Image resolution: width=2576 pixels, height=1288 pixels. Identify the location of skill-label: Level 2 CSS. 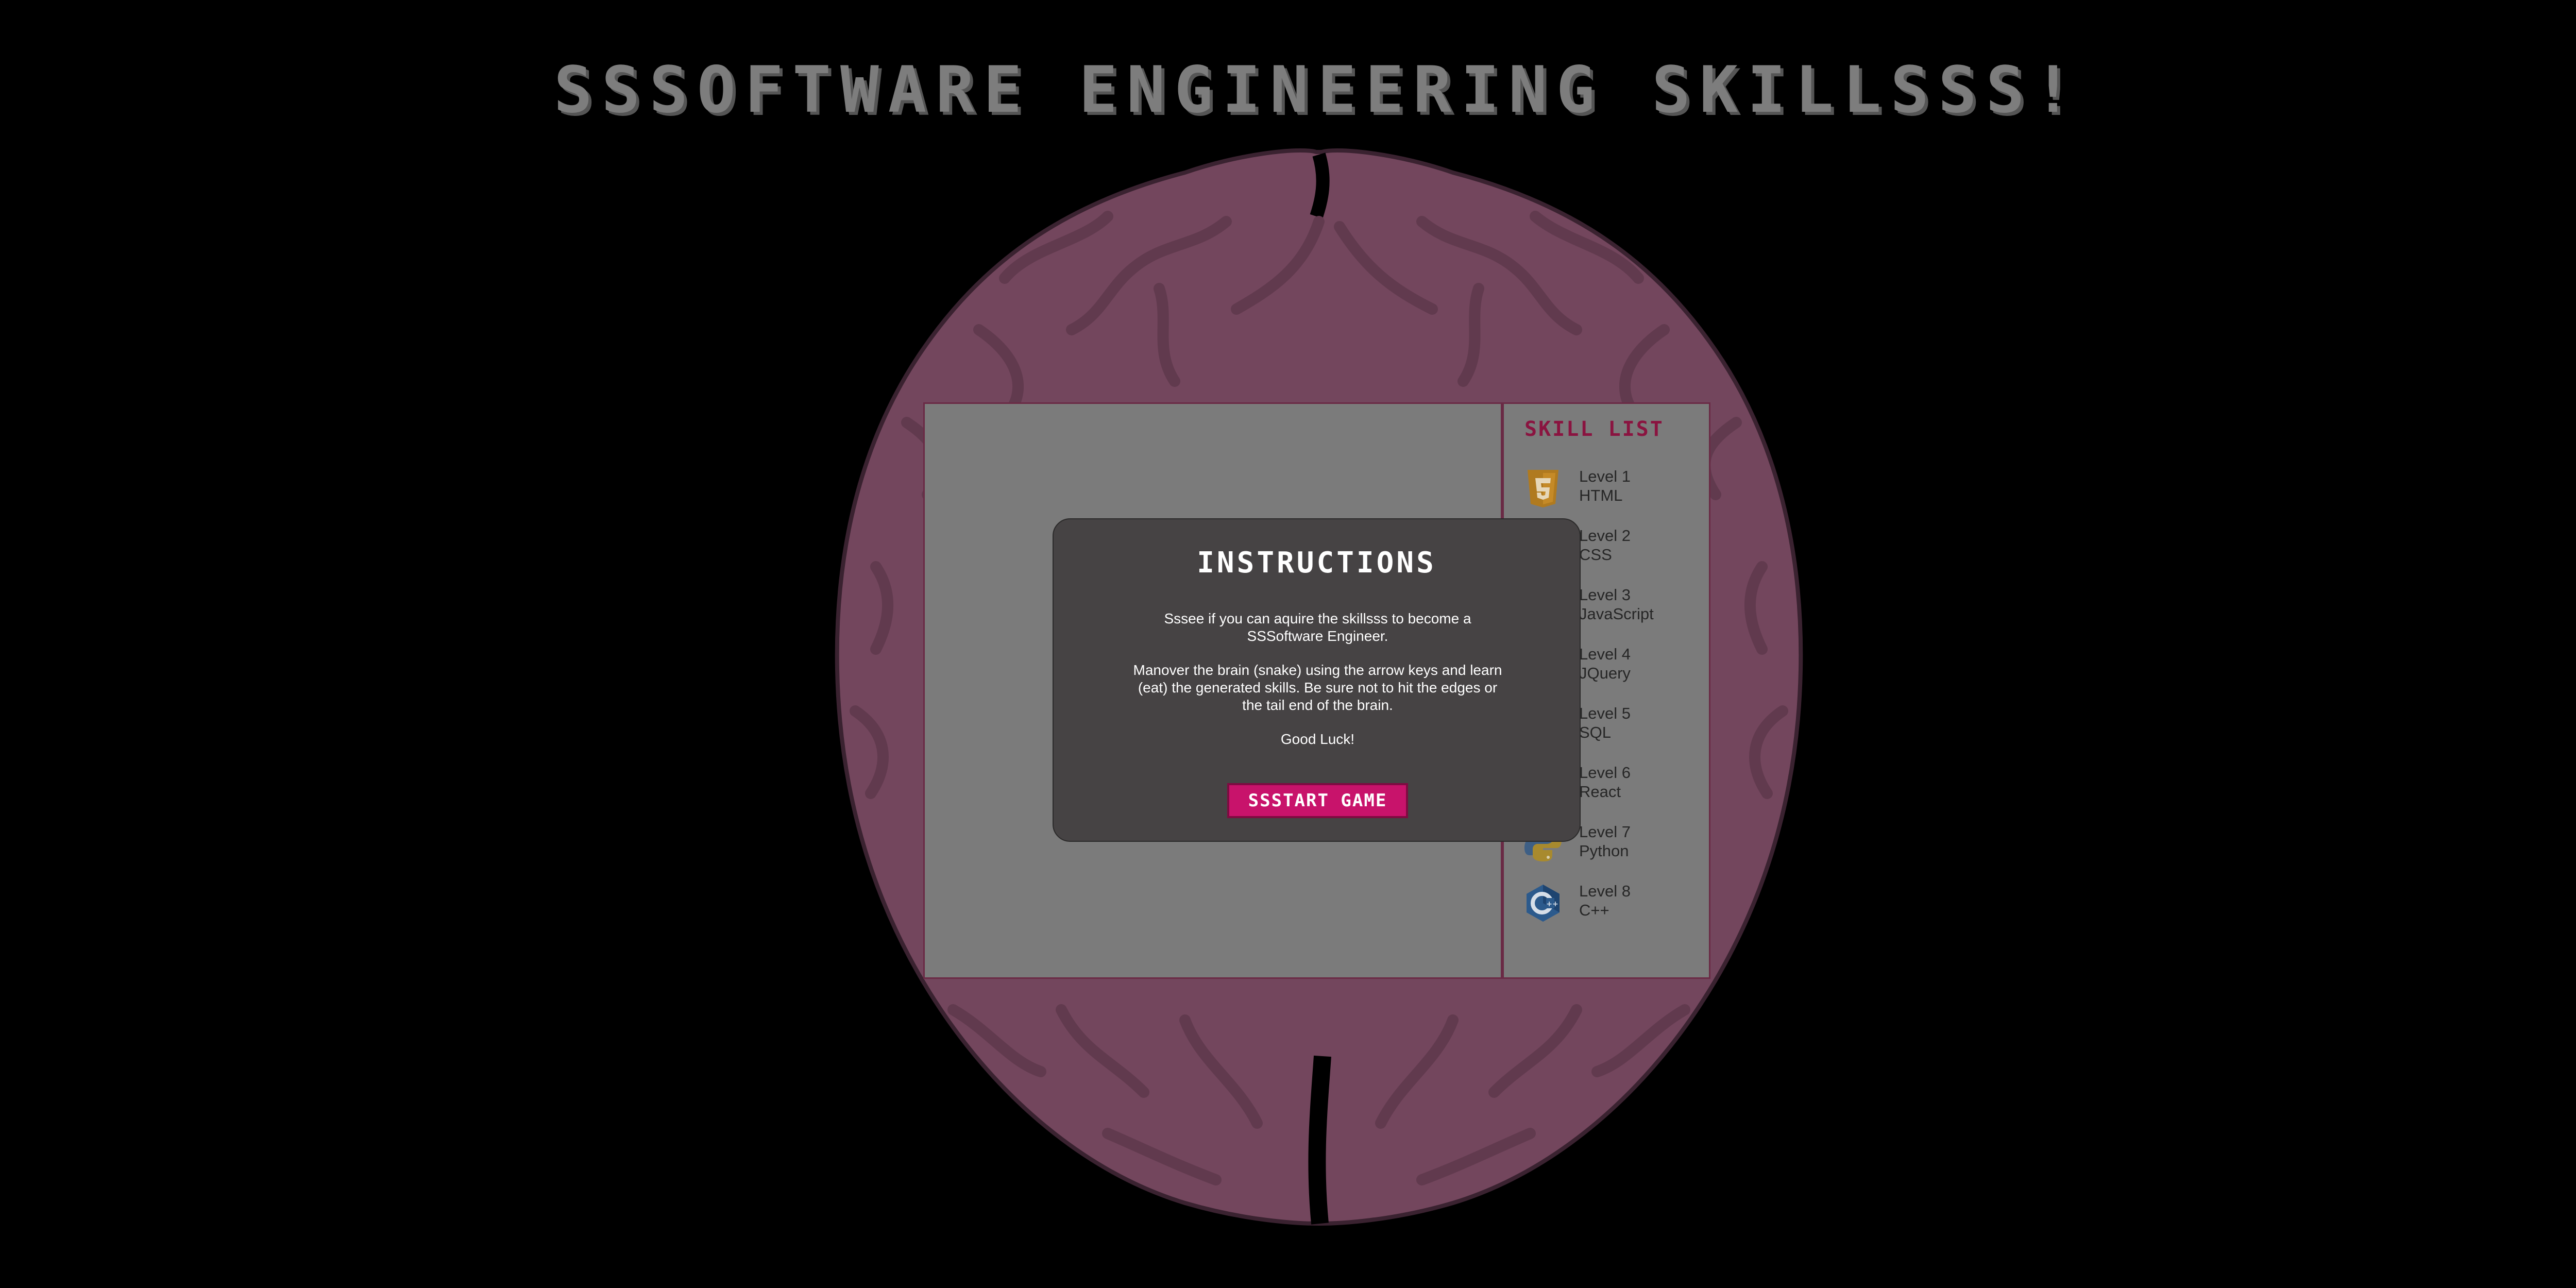
(1605, 545).